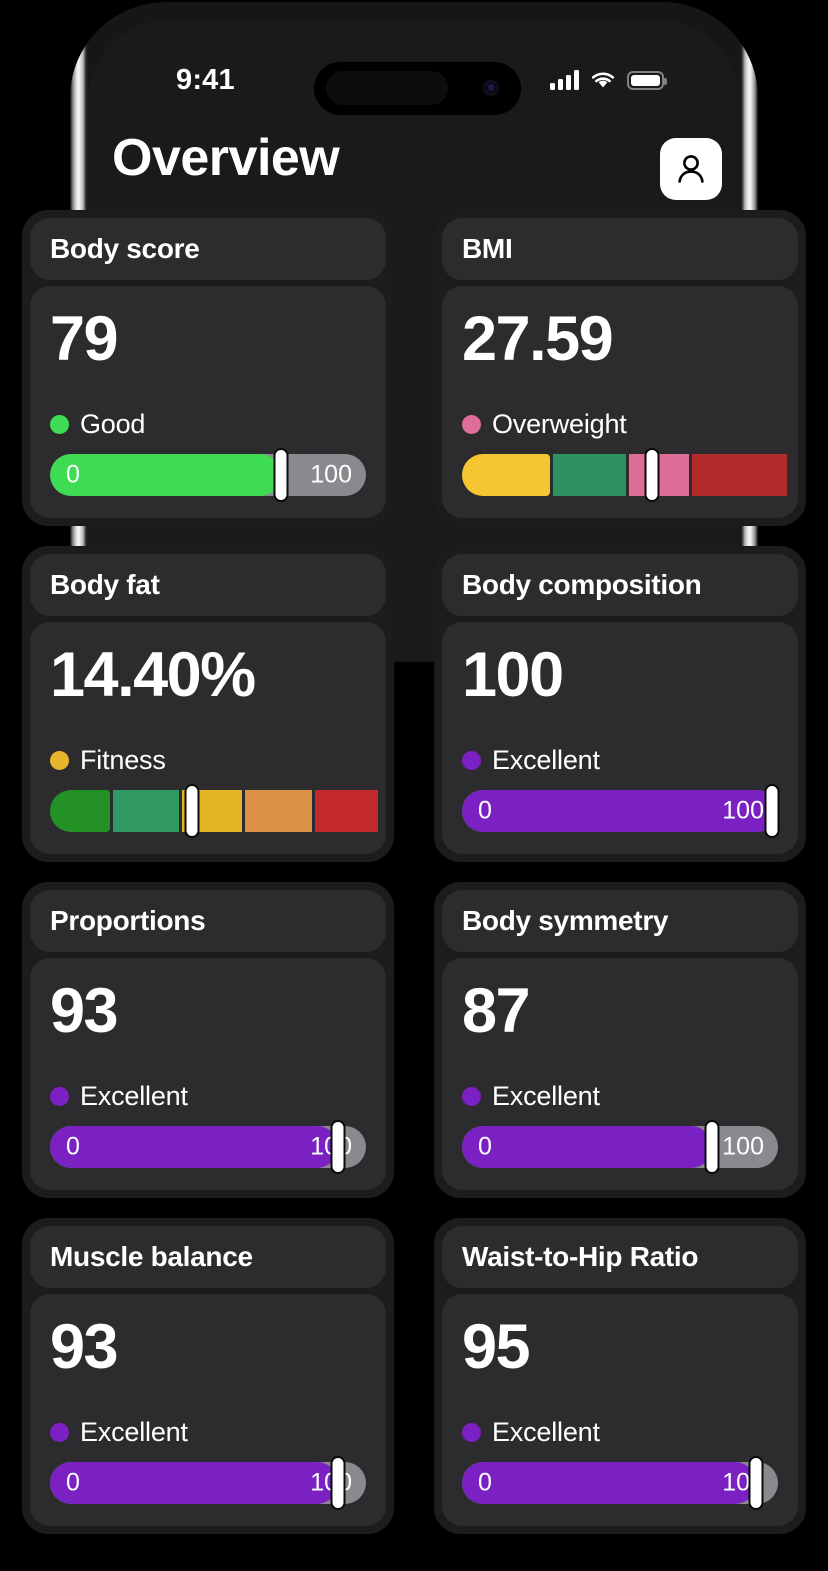 Image resolution: width=828 pixels, height=1571 pixels. I want to click on status-bar: 9:41, so click(414, 83).